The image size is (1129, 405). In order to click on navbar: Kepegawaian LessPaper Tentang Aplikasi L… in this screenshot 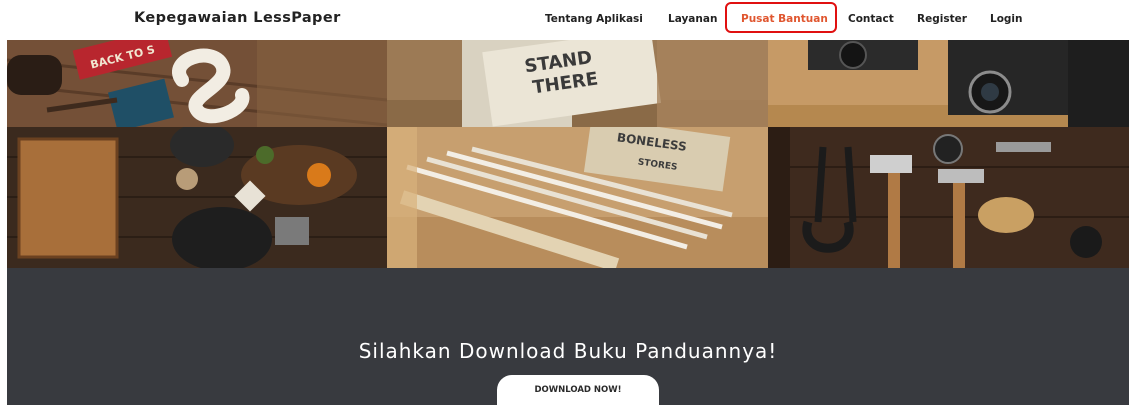, I will do `click(564, 20)`.